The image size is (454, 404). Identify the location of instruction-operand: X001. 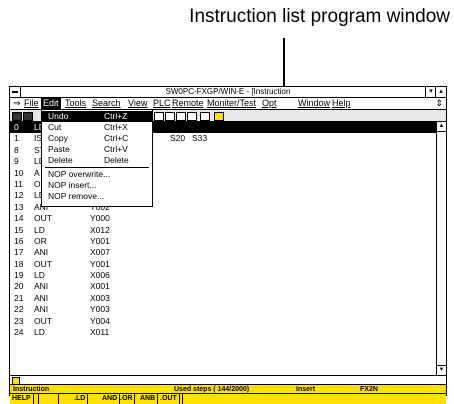
(100, 286).